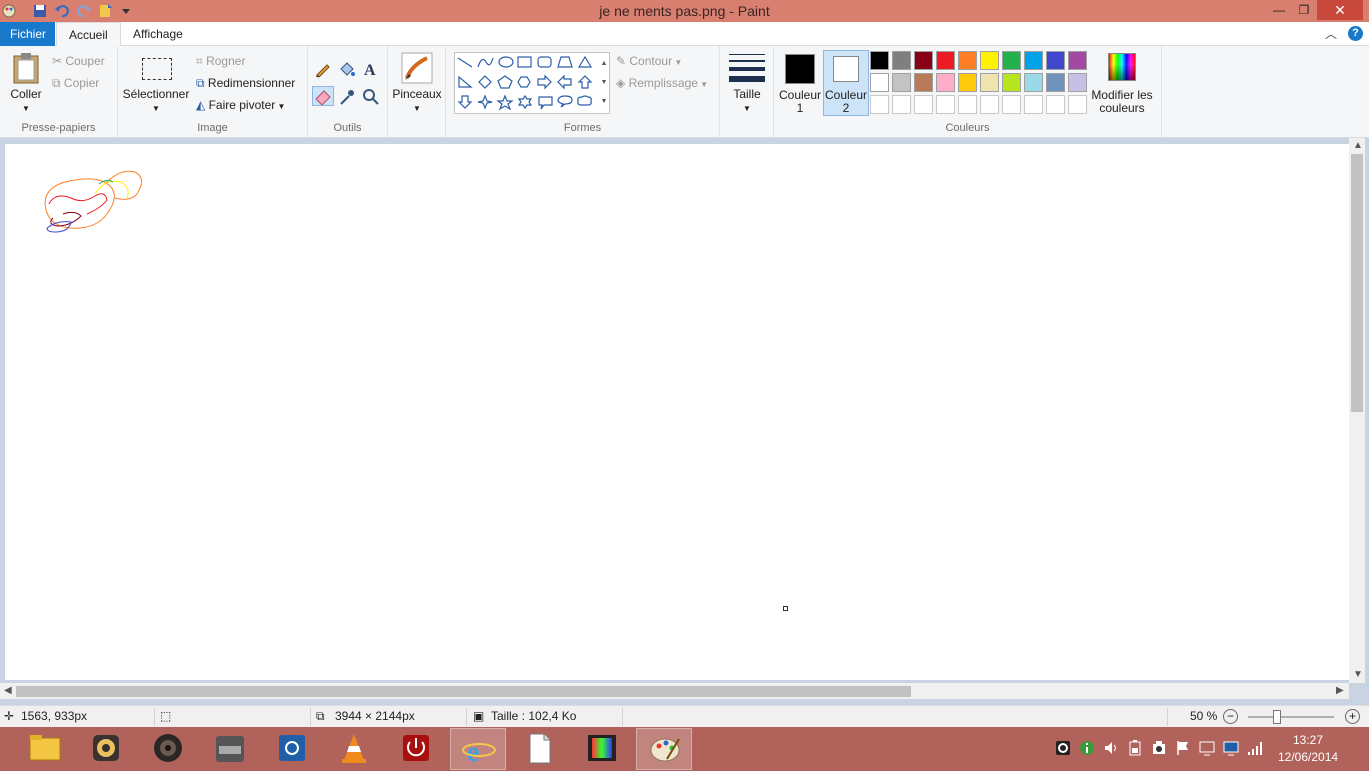  I want to click on resize-button: ⧉ Redimensionner, so click(245, 83).